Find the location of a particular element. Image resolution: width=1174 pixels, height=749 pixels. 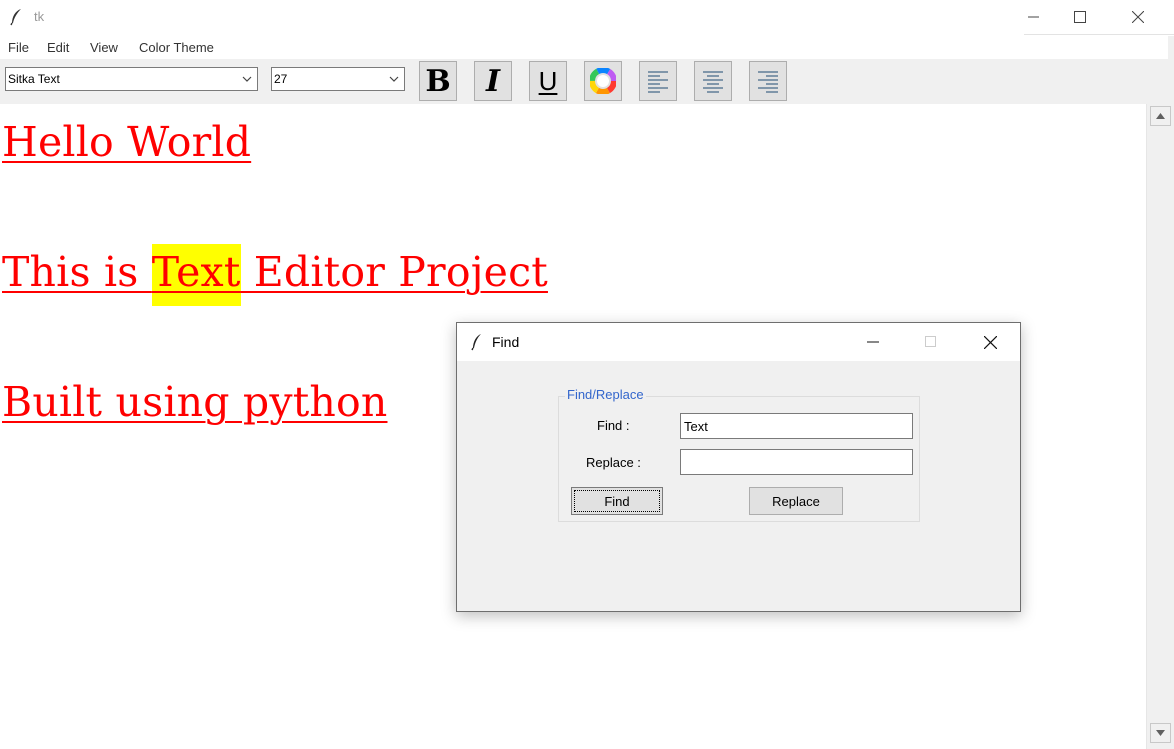

dialog-minimize-button is located at coordinates (873, 342).